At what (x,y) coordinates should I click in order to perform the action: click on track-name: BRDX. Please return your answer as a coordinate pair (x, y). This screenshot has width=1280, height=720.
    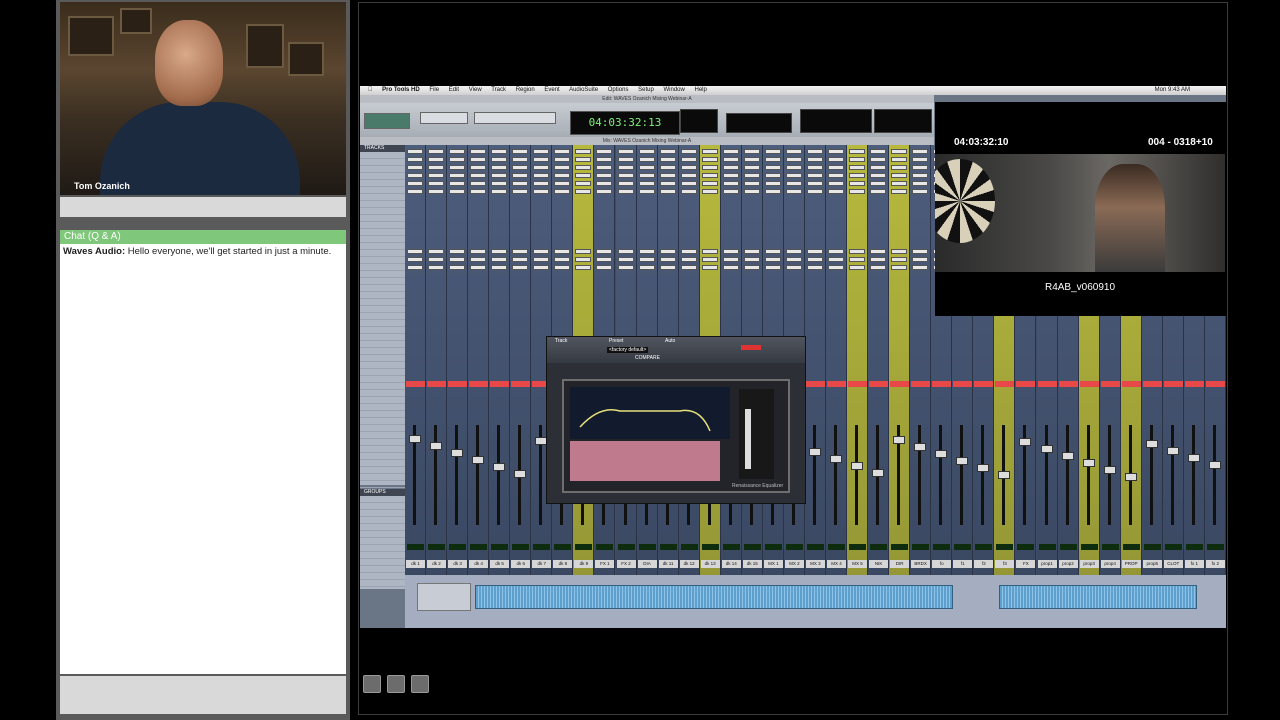
    Looking at the image, I should click on (921, 564).